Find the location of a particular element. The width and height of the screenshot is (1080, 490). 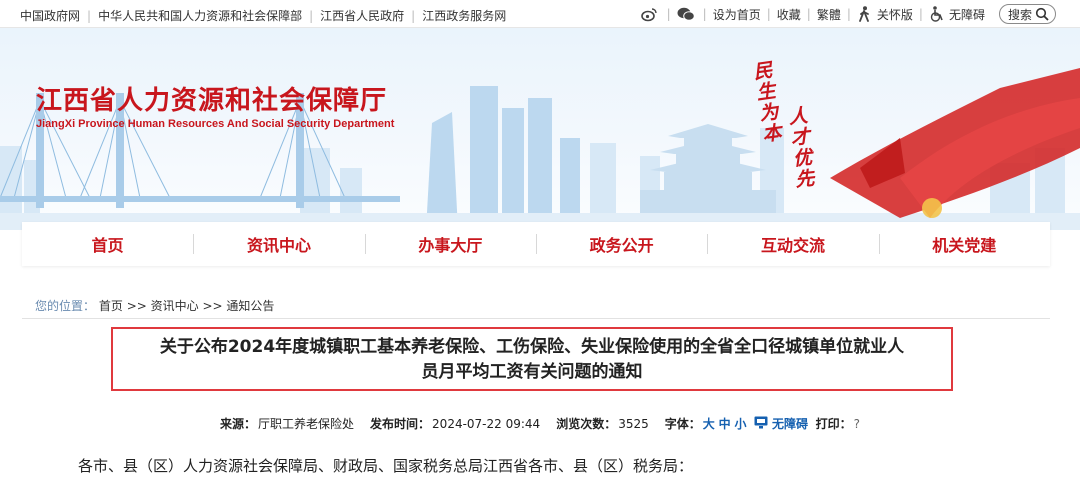

site-title: 江西省人力资源和社会保障厅 is located at coordinates (212, 101).